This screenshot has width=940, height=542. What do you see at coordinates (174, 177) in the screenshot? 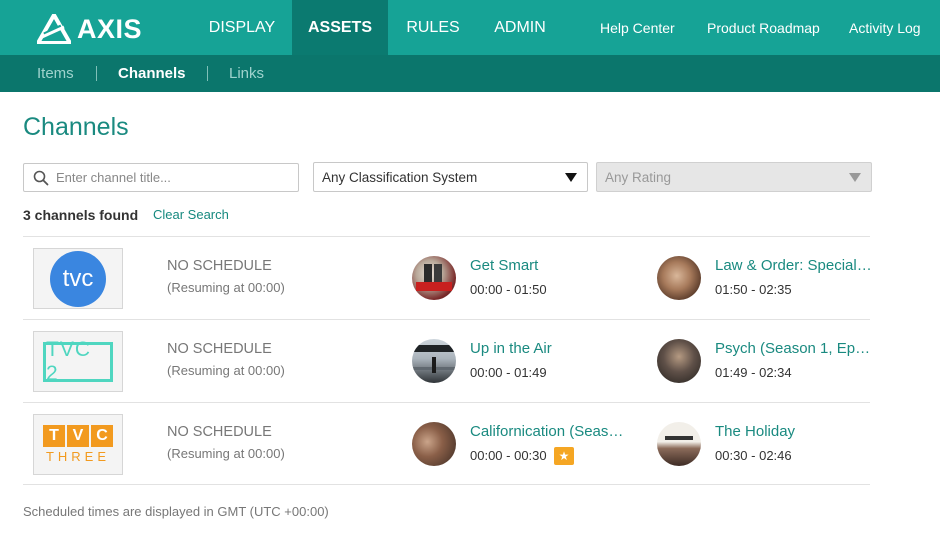
I see `search-input` at bounding box center [174, 177].